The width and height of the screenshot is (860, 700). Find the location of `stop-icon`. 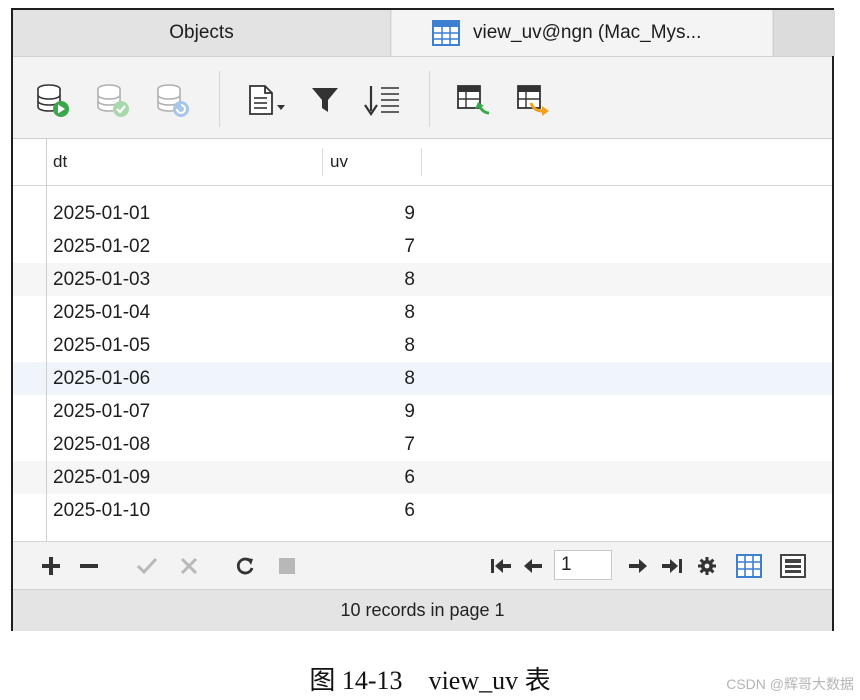

stop-icon is located at coordinates (287, 566).